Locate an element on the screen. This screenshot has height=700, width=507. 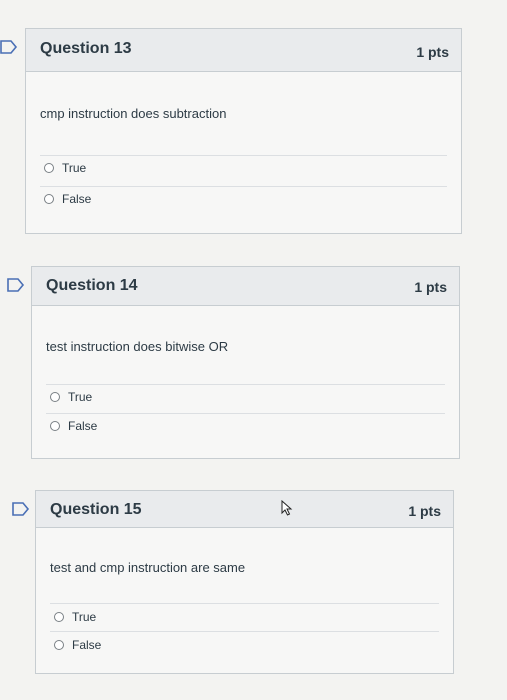
question-title: Question 15 is located at coordinates (96, 509).